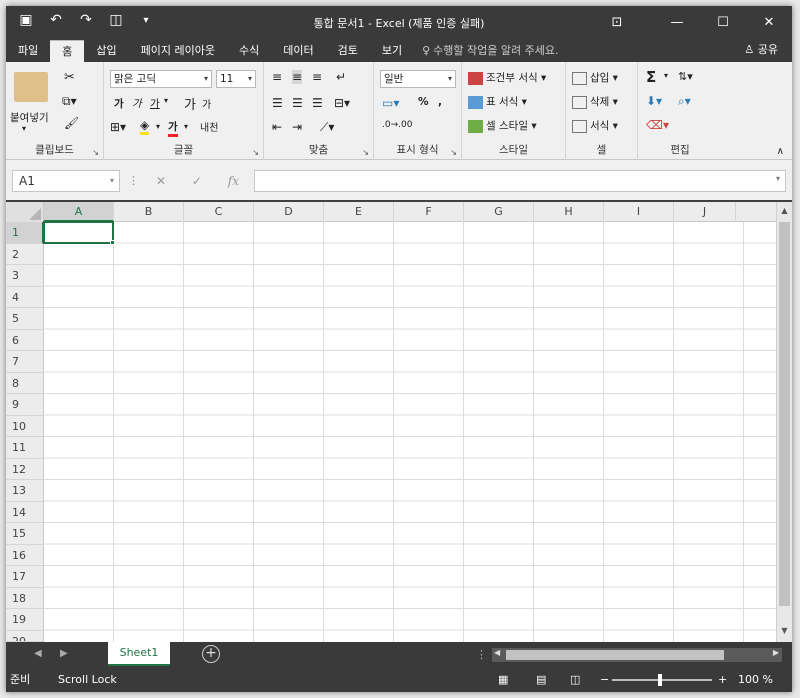 The image size is (800, 698). What do you see at coordinates (297, 77) in the screenshot?
I see `align-middle-icon: ≡` at bounding box center [297, 77].